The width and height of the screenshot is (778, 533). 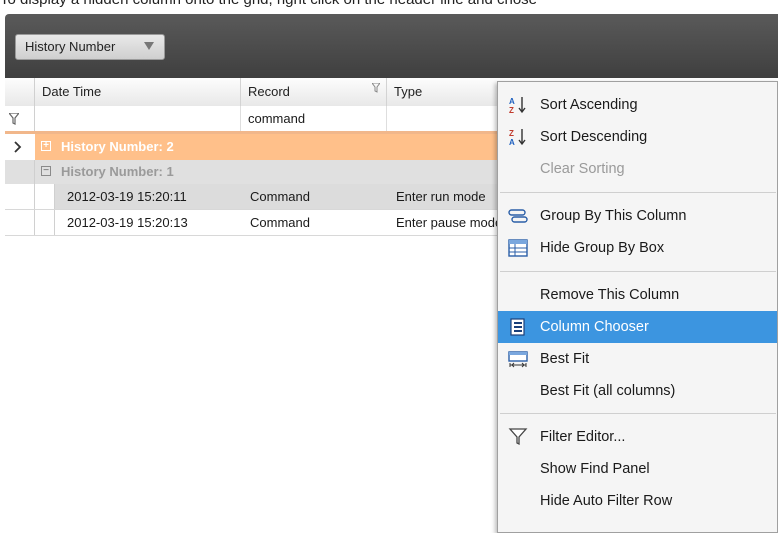 What do you see at coordinates (138, 92) in the screenshot?
I see `column-header-date-time: Date Time` at bounding box center [138, 92].